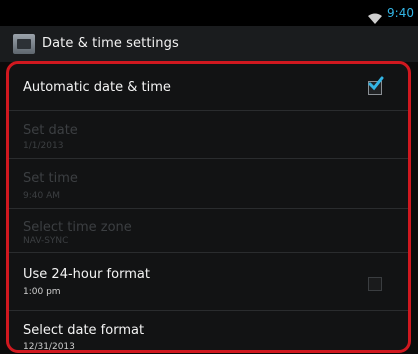  Describe the element at coordinates (24, 44) in the screenshot. I see `settings-app-icon` at that location.